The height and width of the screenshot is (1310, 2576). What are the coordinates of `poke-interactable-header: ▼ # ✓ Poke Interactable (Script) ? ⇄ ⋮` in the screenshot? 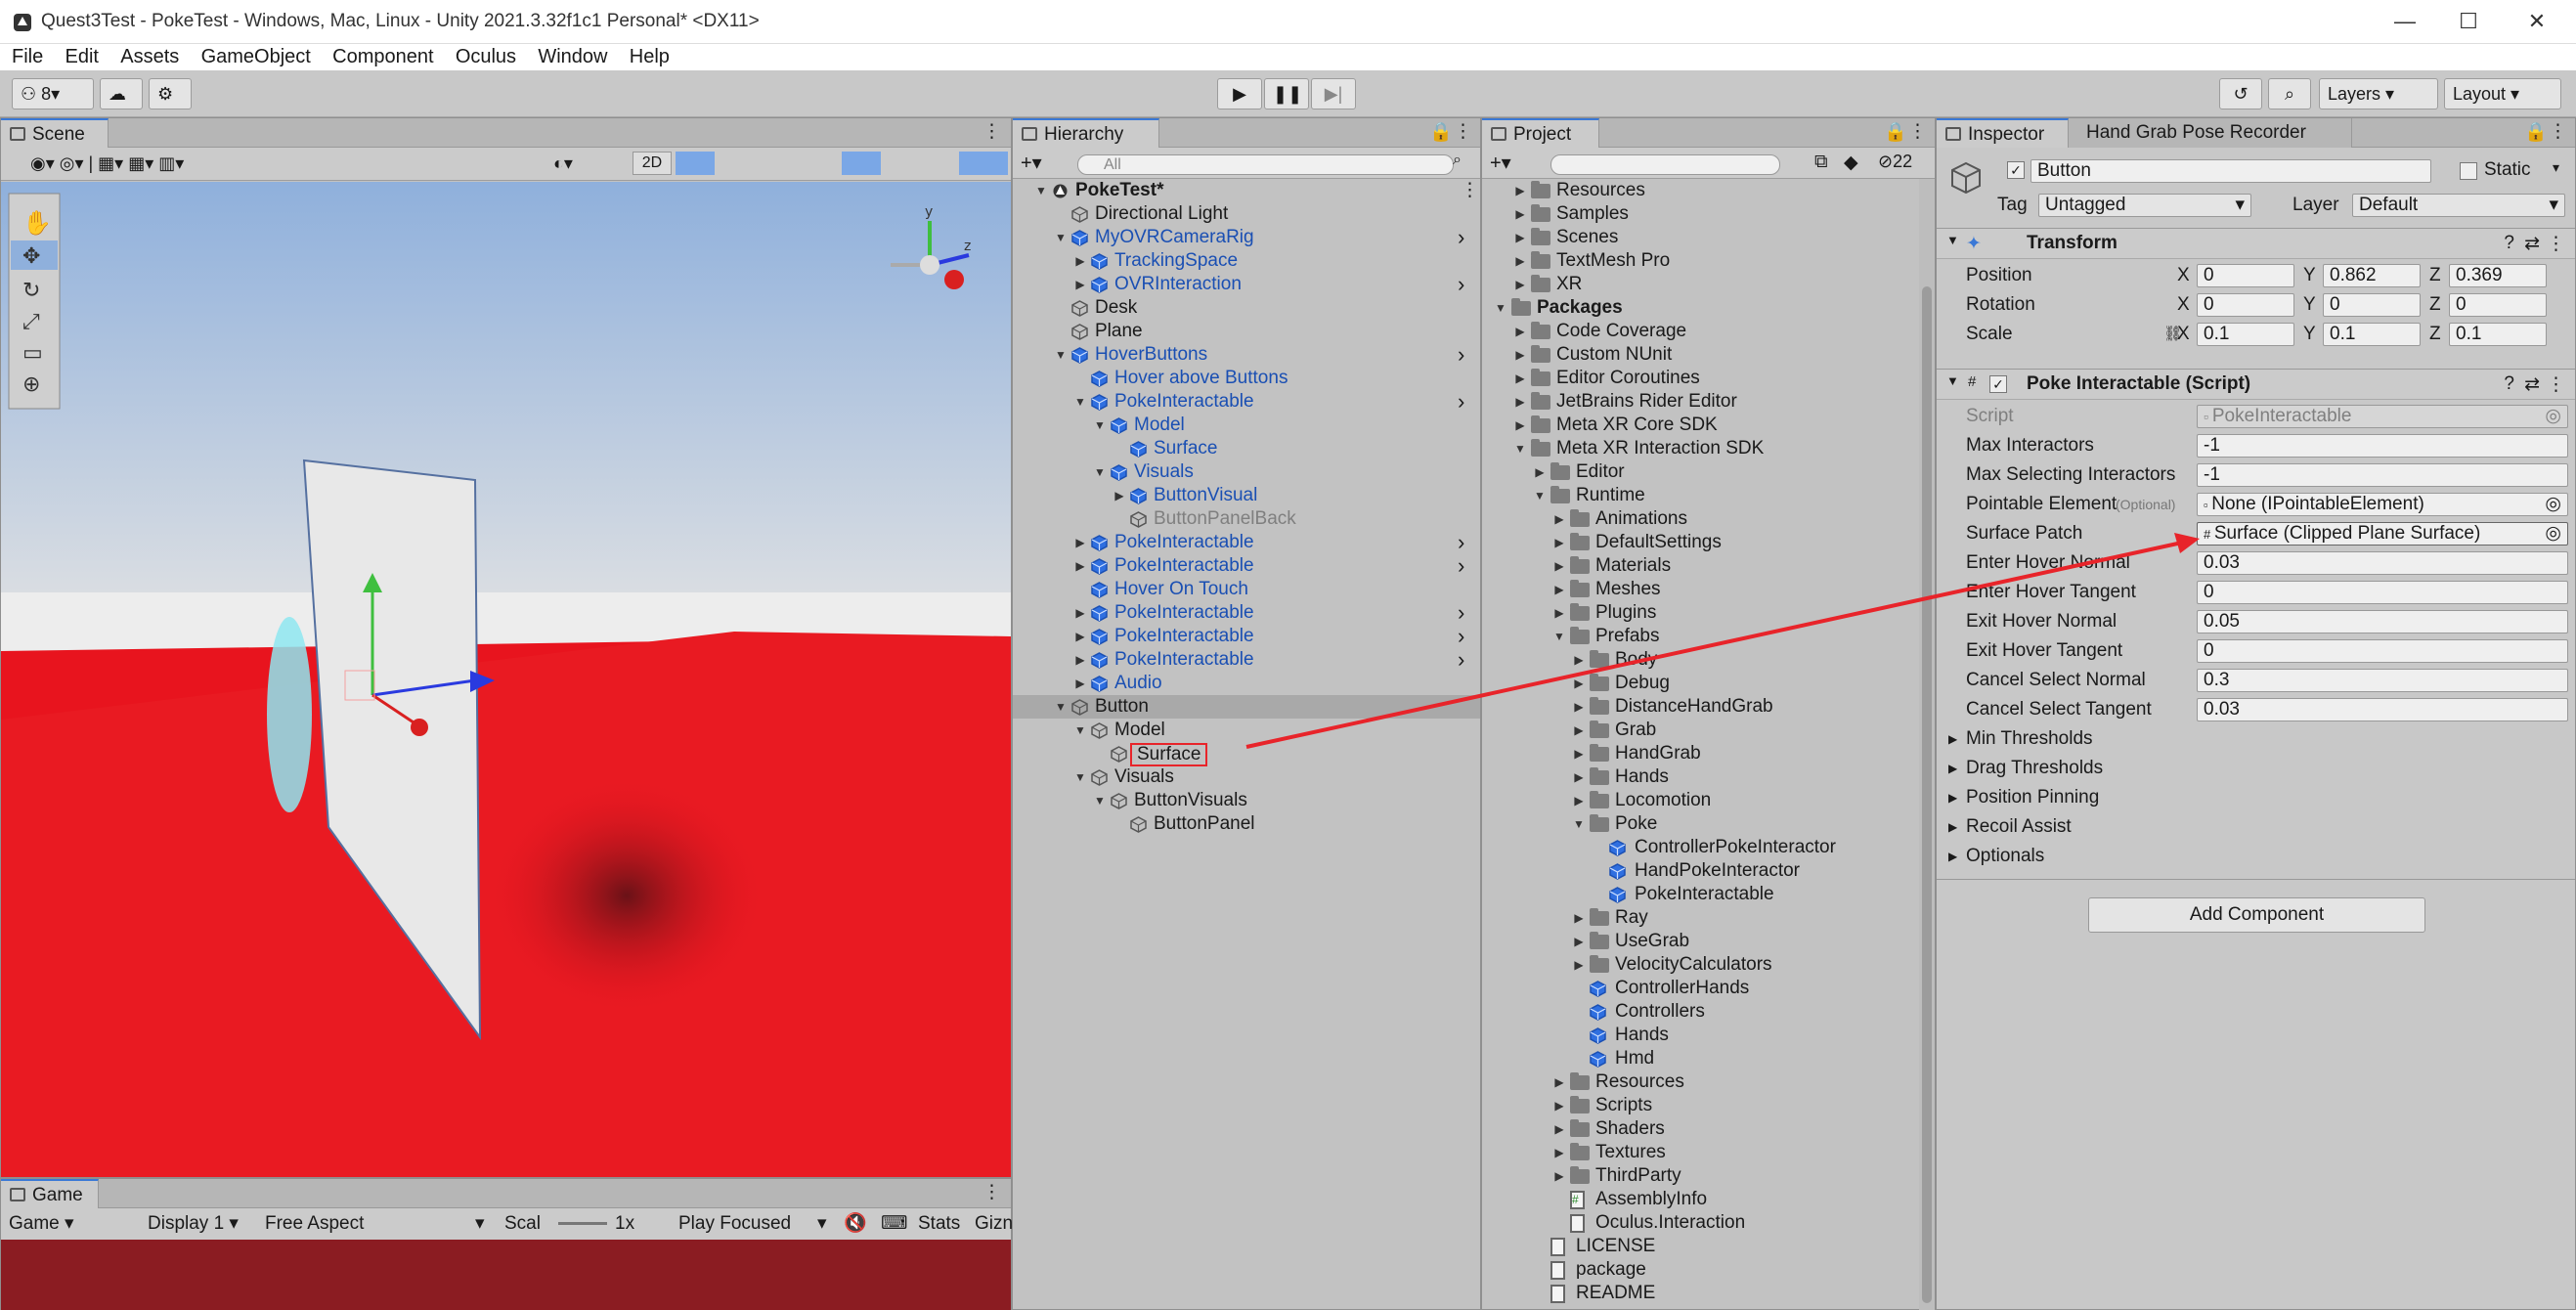 It's located at (2256, 384).